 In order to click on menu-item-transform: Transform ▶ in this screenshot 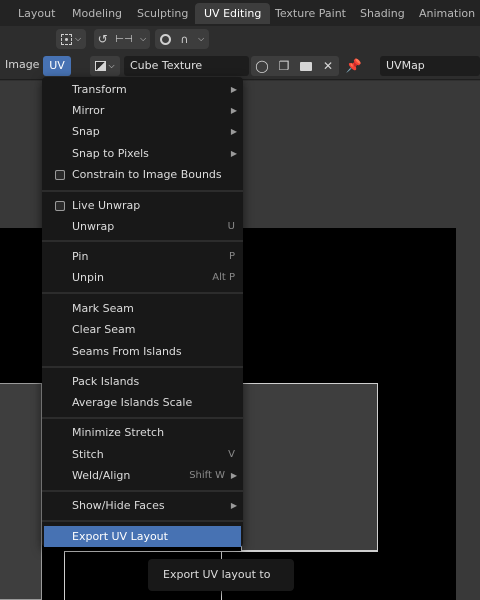, I will do `click(142, 89)`.